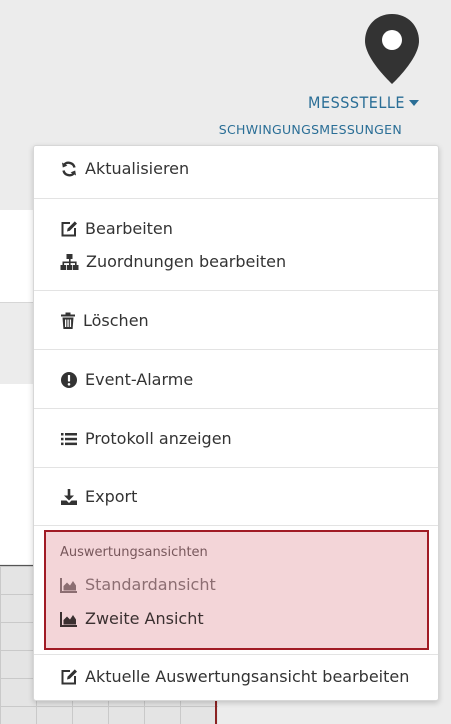 The height and width of the screenshot is (724, 451). Describe the element at coordinates (69, 438) in the screenshot. I see `list-icon` at that location.